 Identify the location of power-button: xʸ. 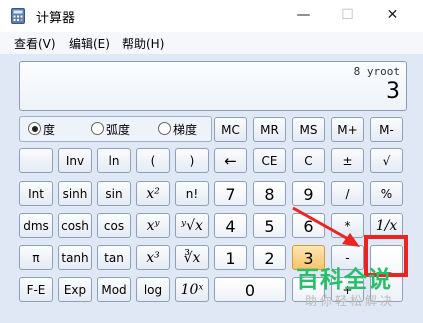
(153, 225).